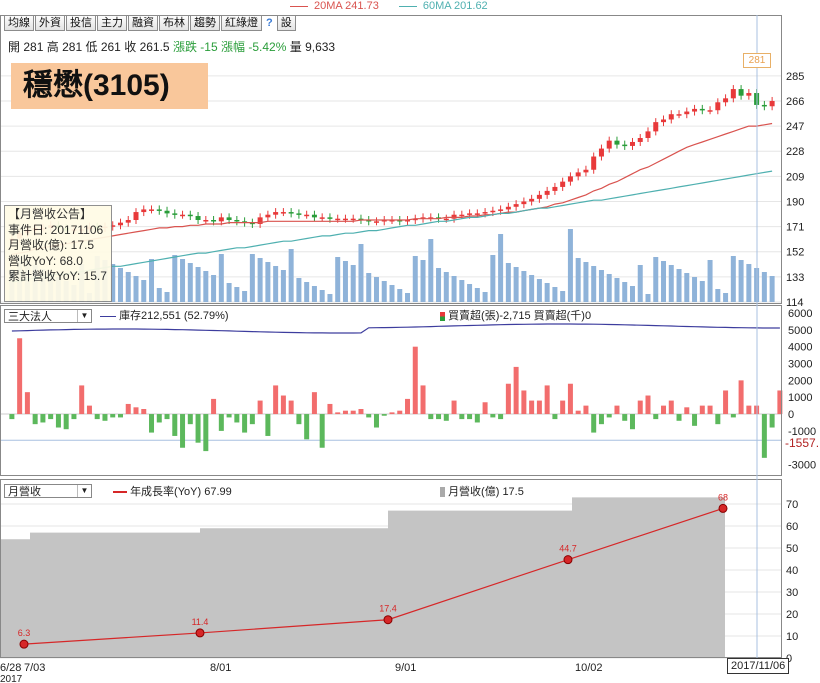  What do you see at coordinates (802, 443) in the screenshot?
I see `last-buysell-value: -1557.` at bounding box center [802, 443].